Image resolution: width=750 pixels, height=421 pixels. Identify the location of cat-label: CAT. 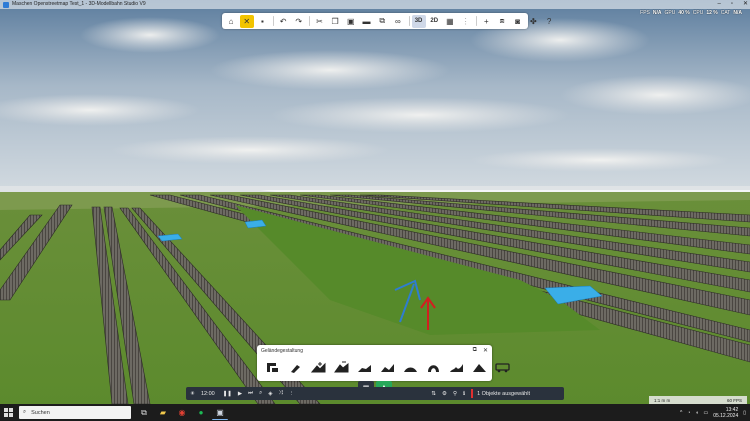
(725, 13).